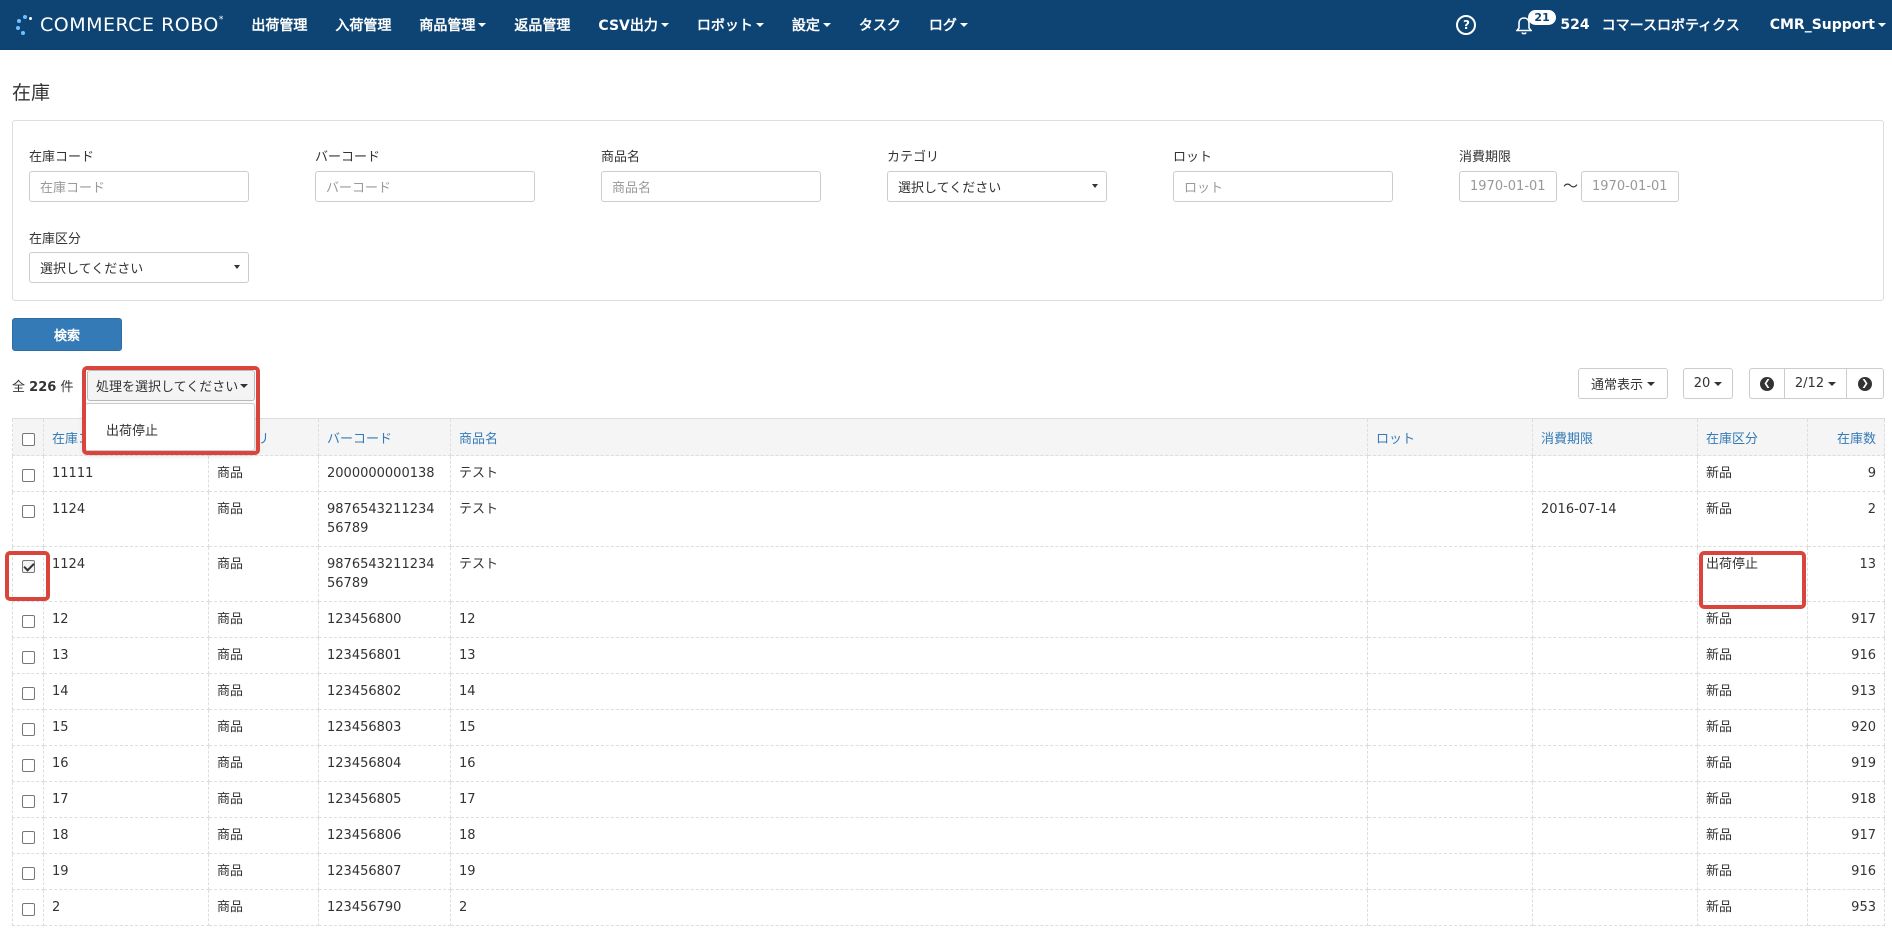 The height and width of the screenshot is (948, 1892). I want to click on nav-menu: 出荷管理 入荷管理 商品管理 返品管理 CSV出力 ロボット 設定 タスク ログ, so click(609, 25).